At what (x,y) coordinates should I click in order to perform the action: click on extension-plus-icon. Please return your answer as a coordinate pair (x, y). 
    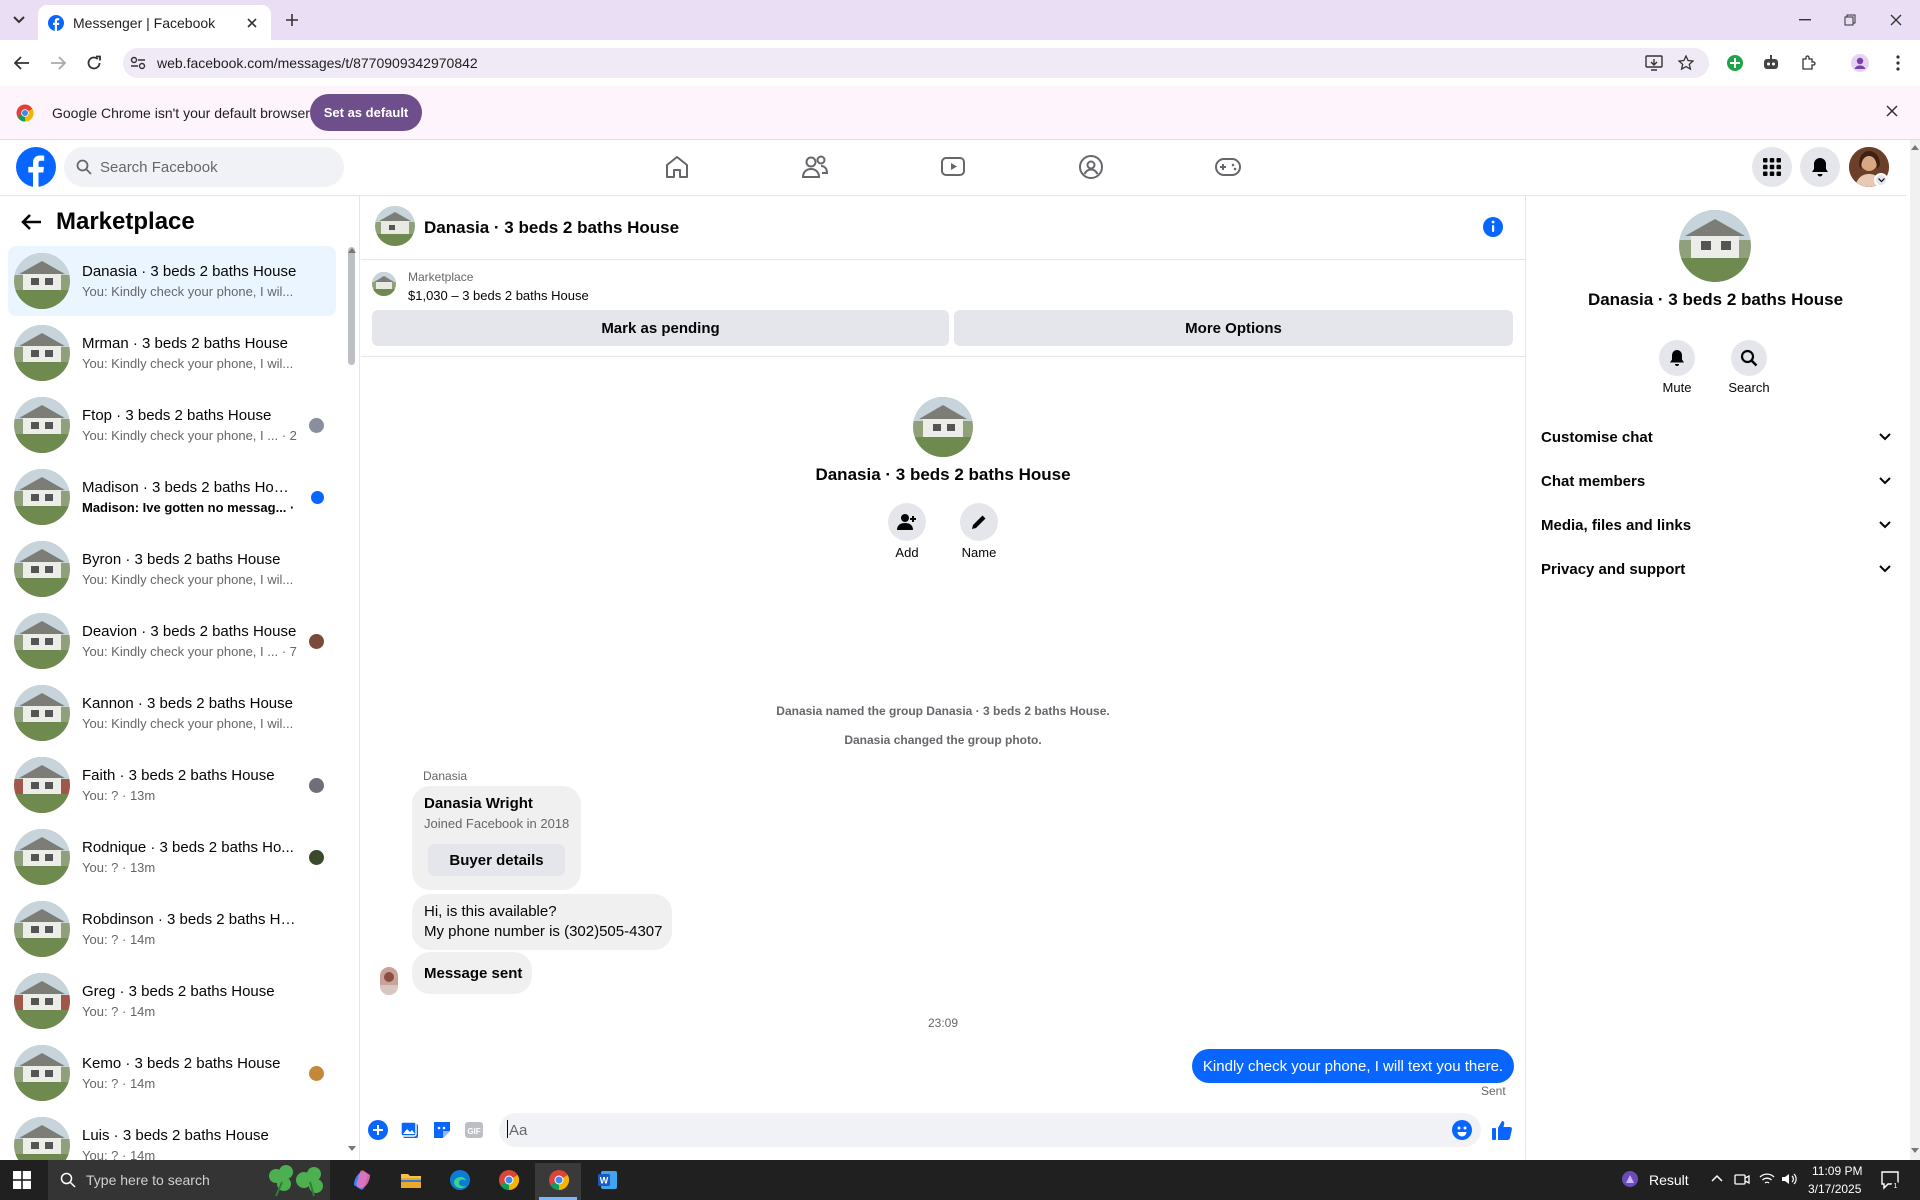
    Looking at the image, I should click on (1735, 63).